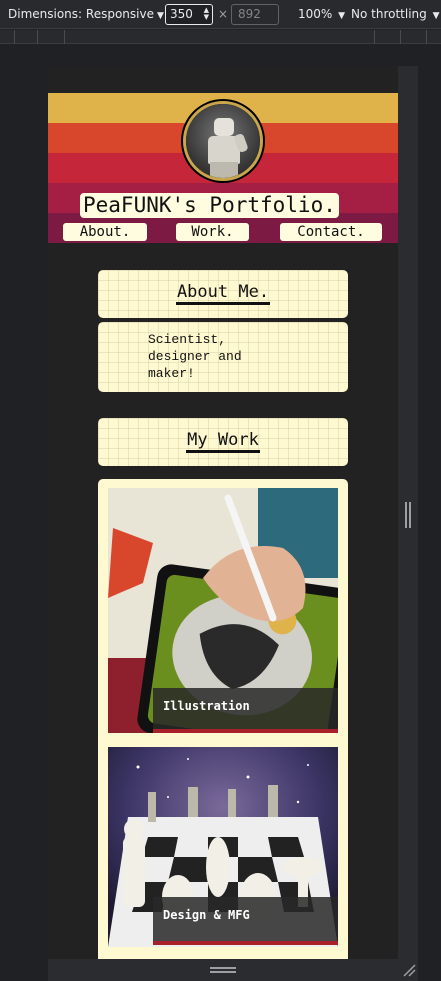  I want to click on nav-contact: Contact., so click(331, 232).